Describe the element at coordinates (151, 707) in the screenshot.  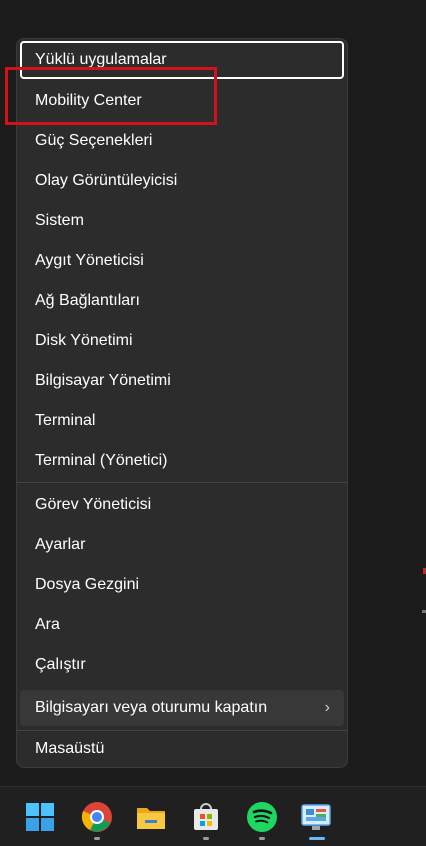
I see `menu-item-label: Bilgisayarı veya oturumu kapatın` at that location.